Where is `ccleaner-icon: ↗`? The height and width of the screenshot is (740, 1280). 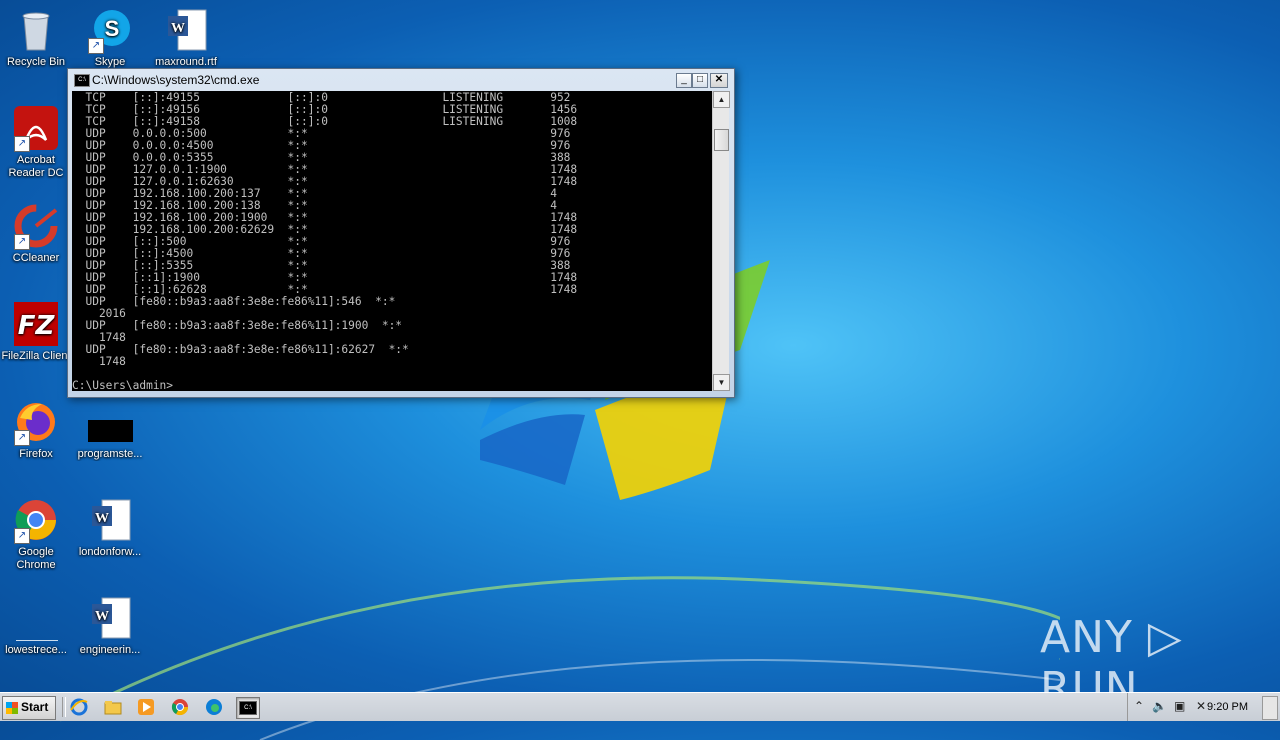 ccleaner-icon: ↗ is located at coordinates (36, 226).